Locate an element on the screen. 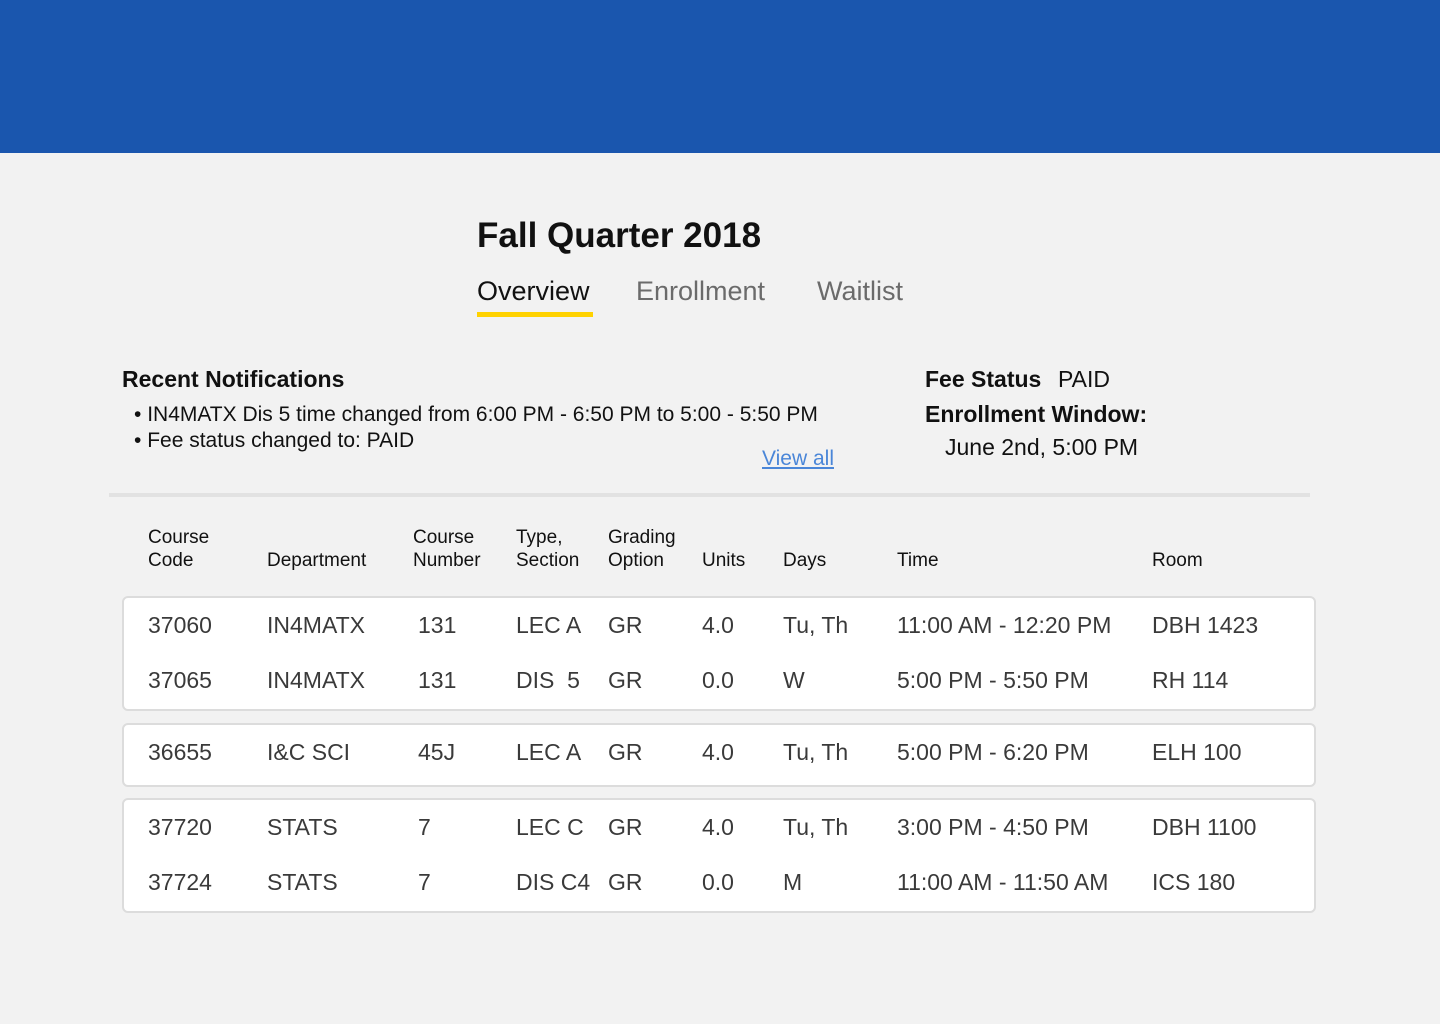 The height and width of the screenshot is (1024, 1440). column-header-department: Department is located at coordinates (316, 549).